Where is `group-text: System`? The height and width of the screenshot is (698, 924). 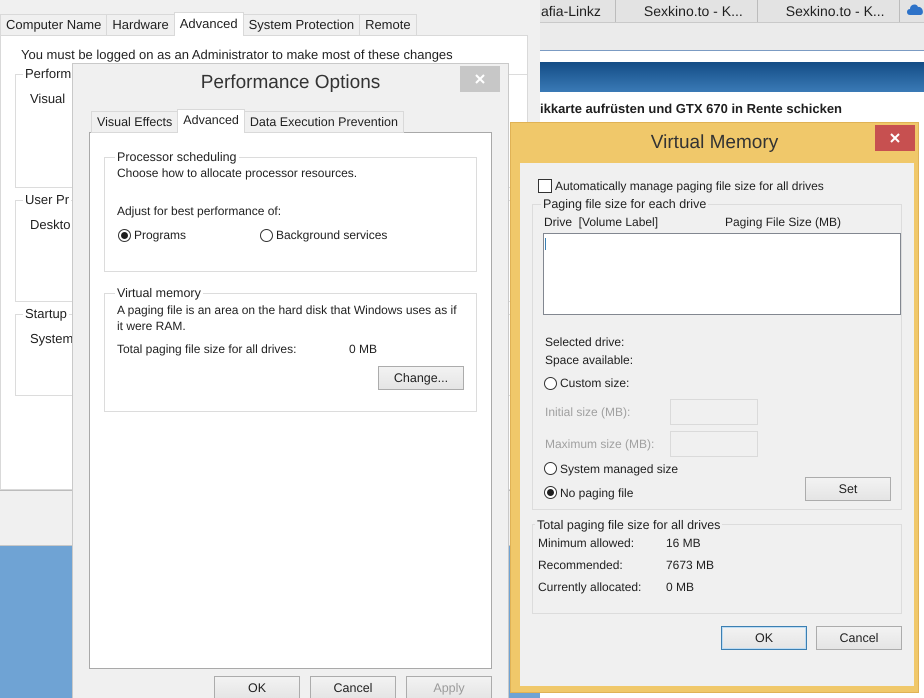
group-text: System is located at coordinates (52, 338).